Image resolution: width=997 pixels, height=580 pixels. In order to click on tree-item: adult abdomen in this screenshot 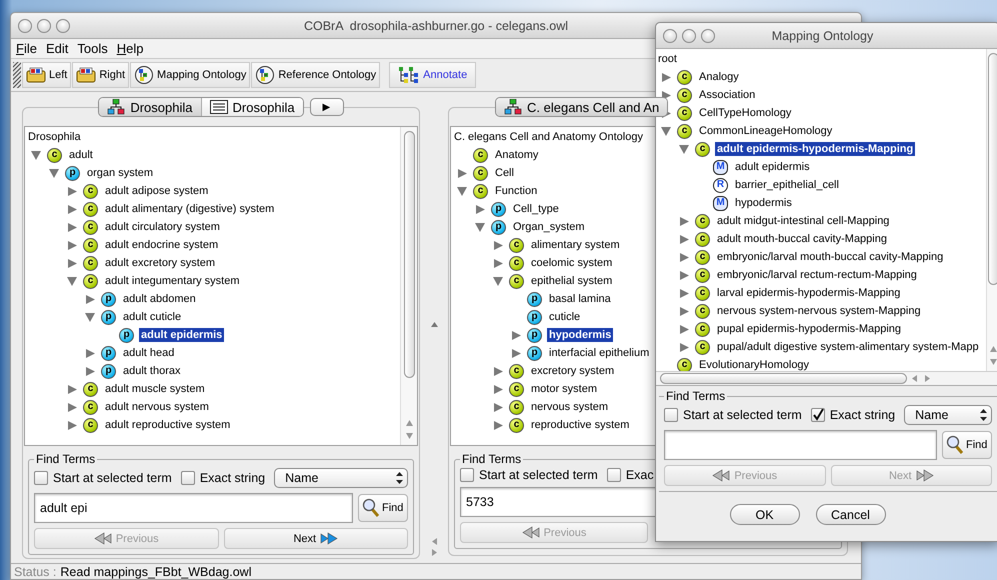, I will do `click(159, 299)`.